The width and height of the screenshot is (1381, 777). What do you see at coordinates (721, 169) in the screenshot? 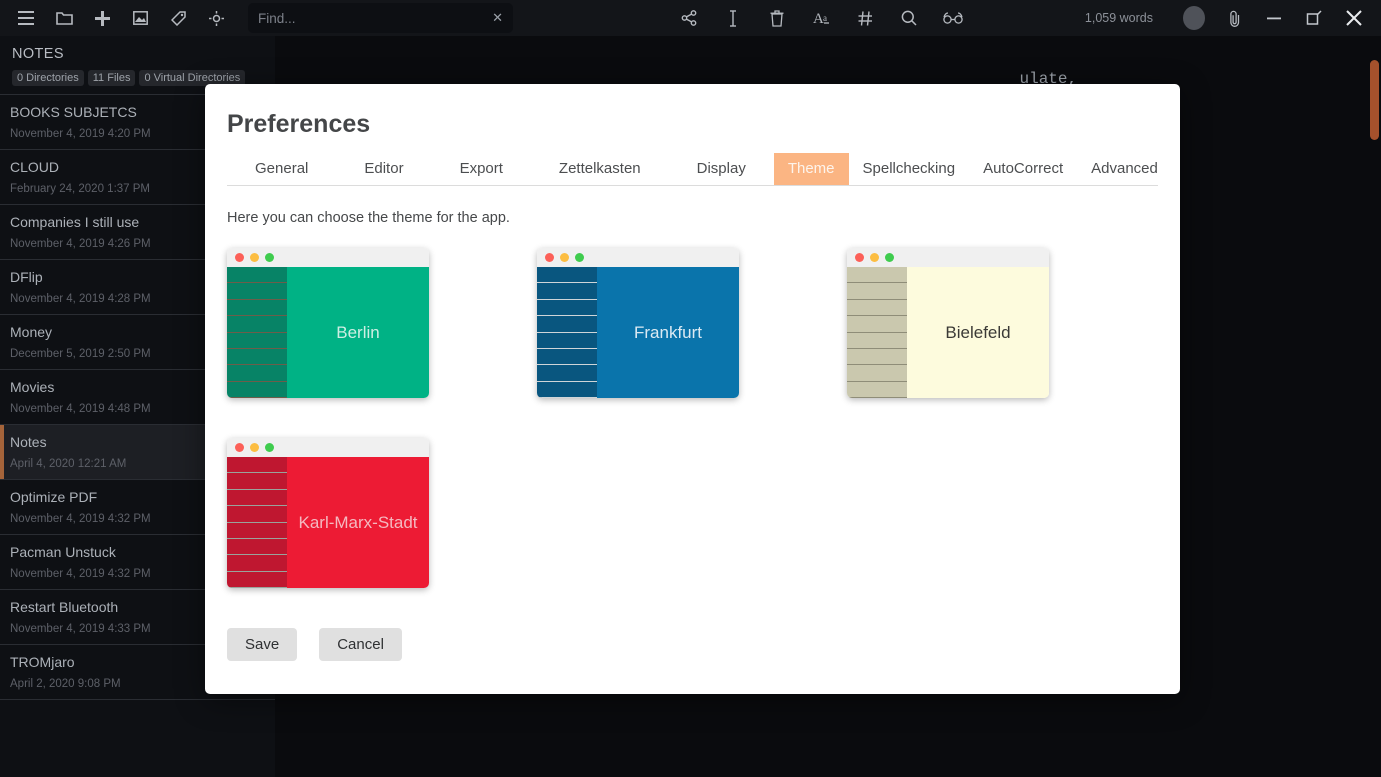
I see `tab-display: Display` at bounding box center [721, 169].